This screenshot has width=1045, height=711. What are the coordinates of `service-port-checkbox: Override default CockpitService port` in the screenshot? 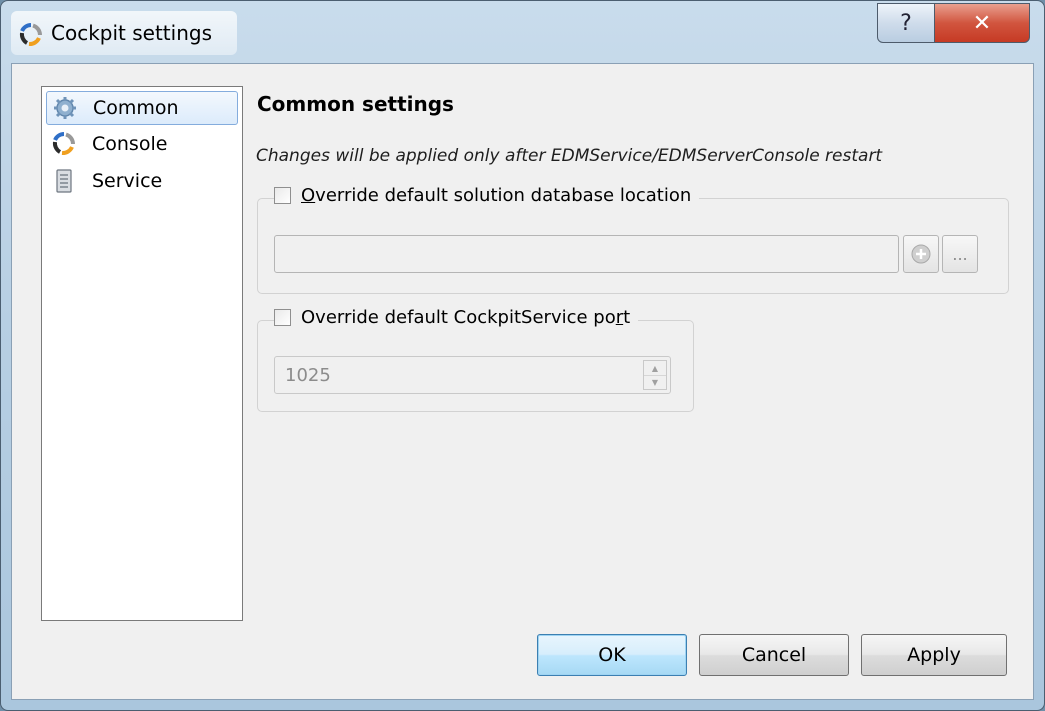 It's located at (456, 317).